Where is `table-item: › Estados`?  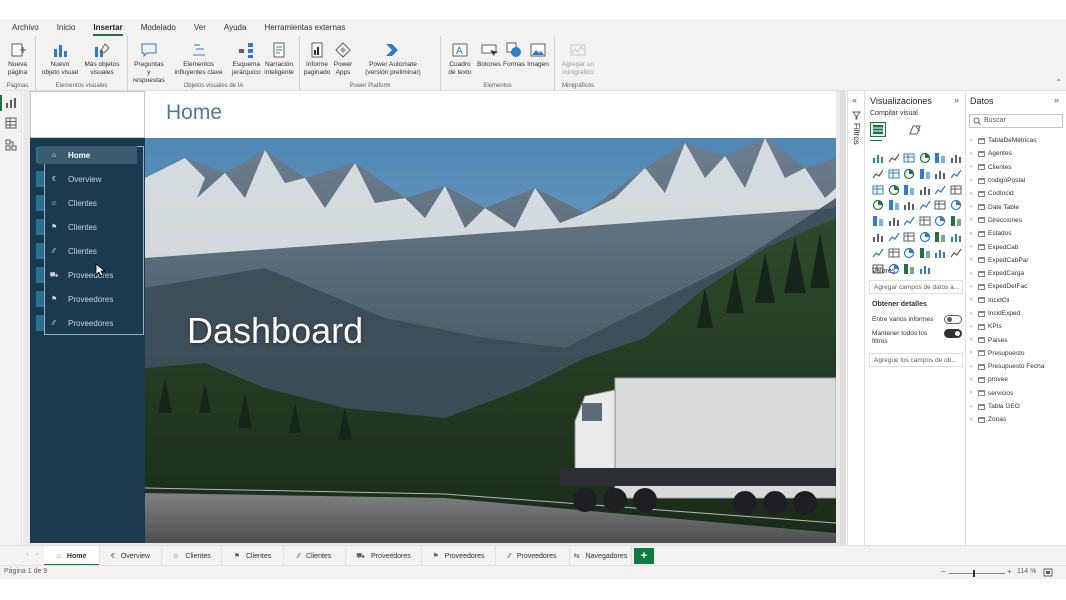
table-item: › Estados is located at coordinates (1017, 233).